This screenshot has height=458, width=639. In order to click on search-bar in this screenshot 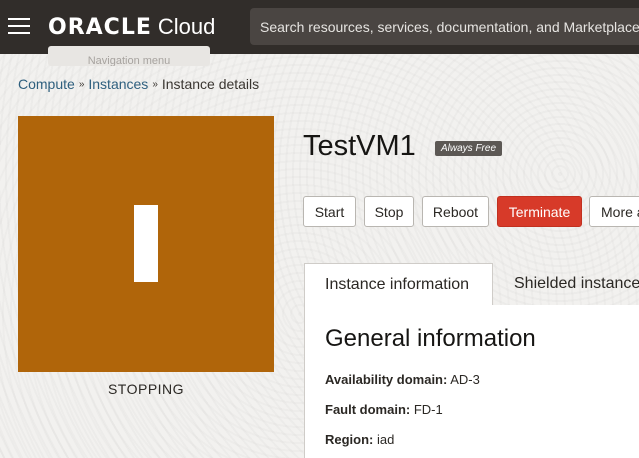, I will do `click(444, 26)`.